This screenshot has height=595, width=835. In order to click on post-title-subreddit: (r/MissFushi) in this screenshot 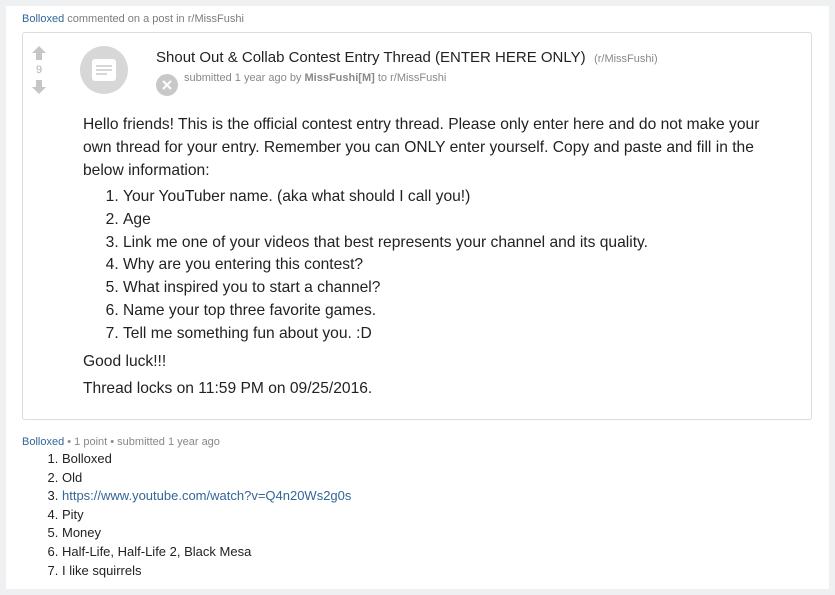, I will do `click(626, 59)`.